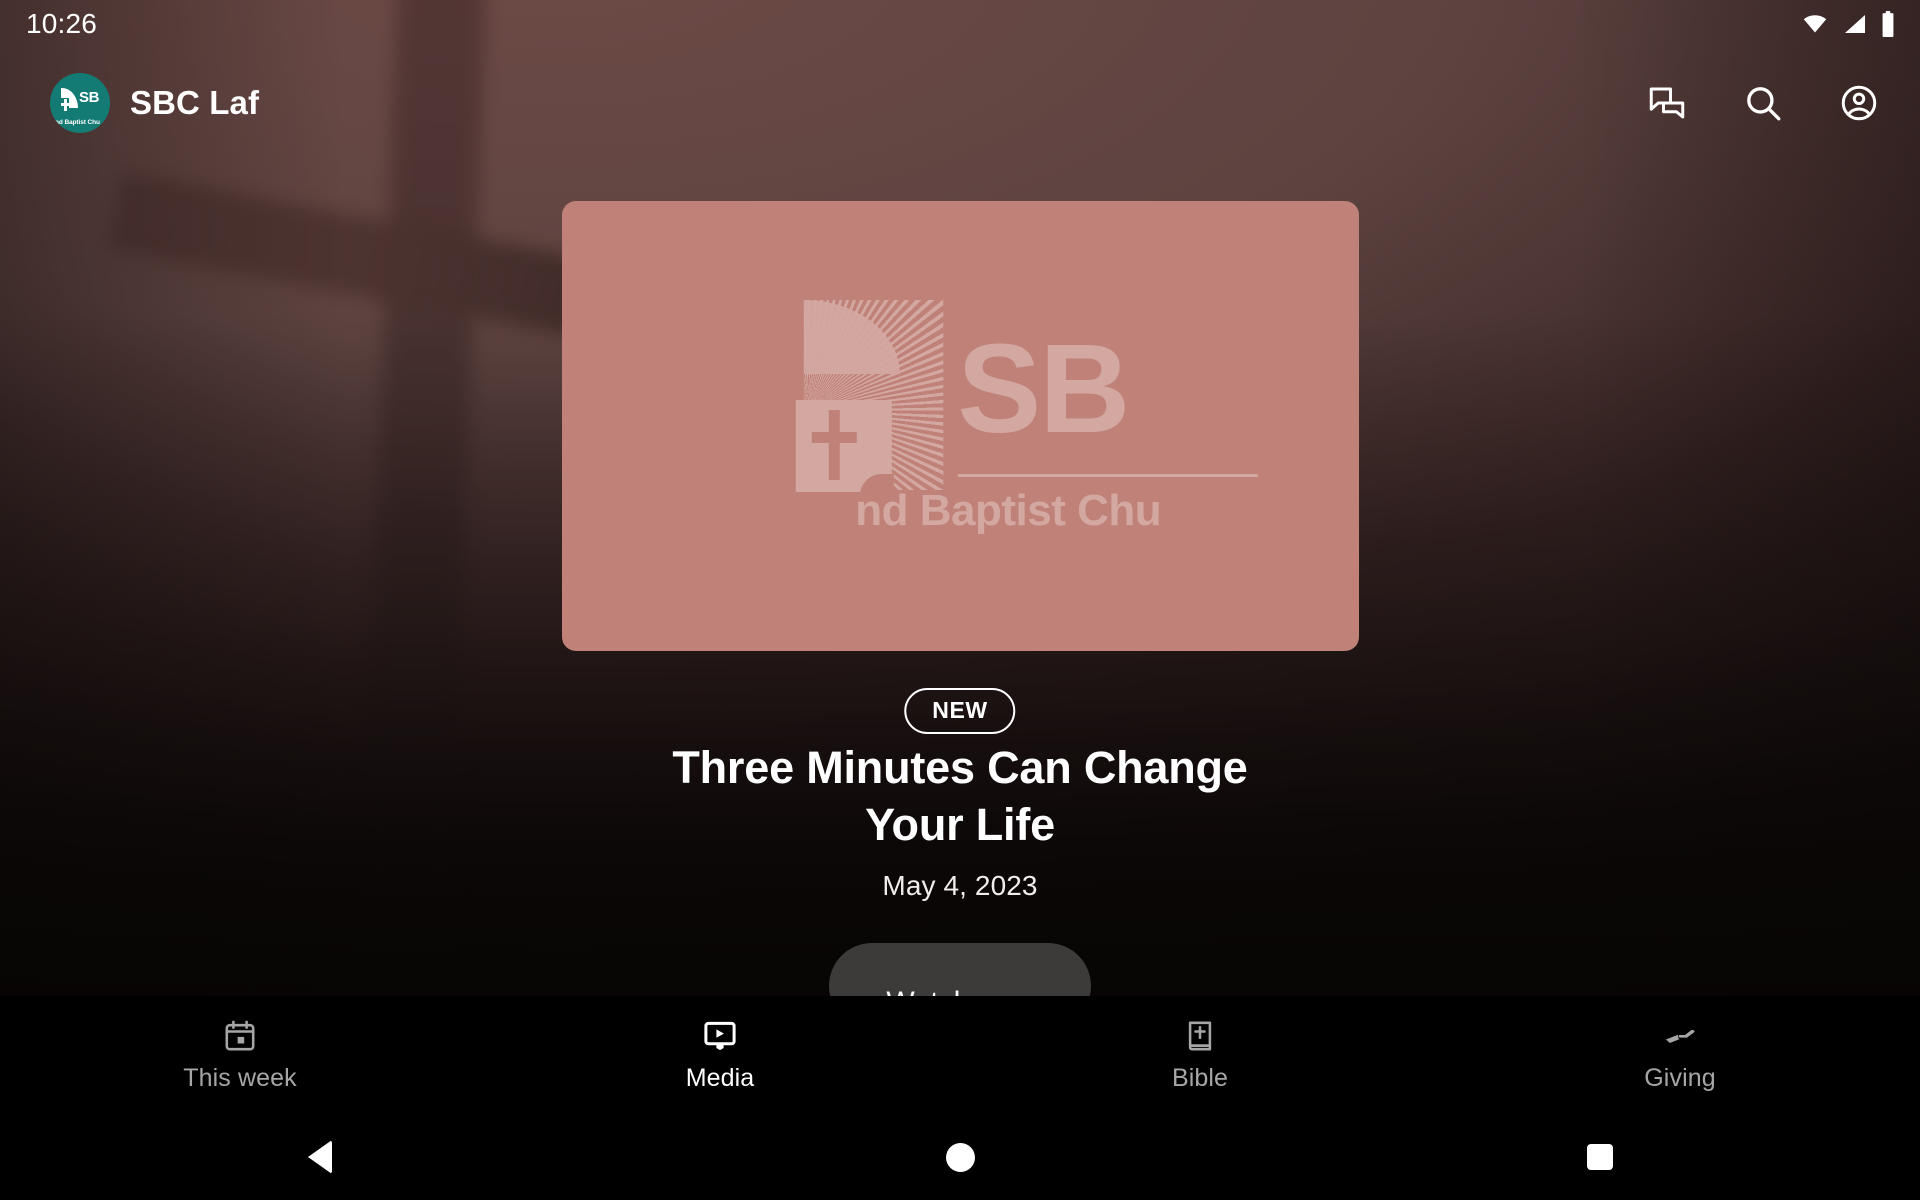 The width and height of the screenshot is (1920, 1200). Describe the element at coordinates (844, 450) in the screenshot. I see `logo-open-book` at that location.